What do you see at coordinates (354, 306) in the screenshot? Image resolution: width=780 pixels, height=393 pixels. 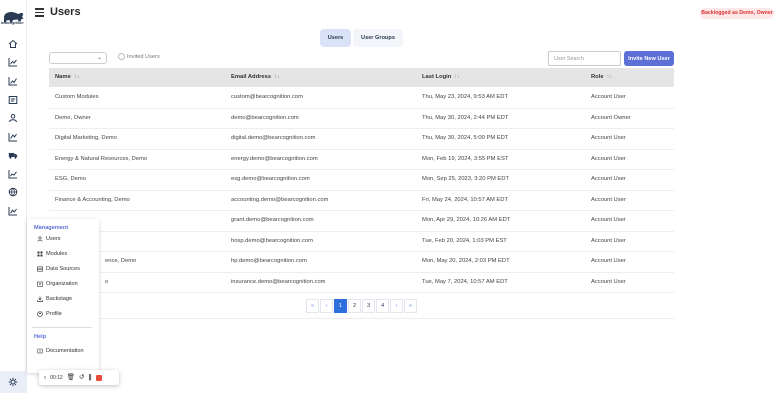 I see `page-2-button: 2` at bounding box center [354, 306].